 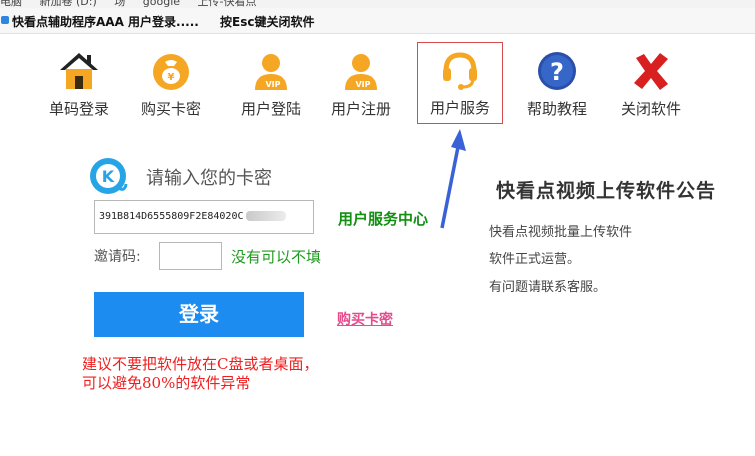 I want to click on breadcrumb-item: google, so click(x=161, y=4).